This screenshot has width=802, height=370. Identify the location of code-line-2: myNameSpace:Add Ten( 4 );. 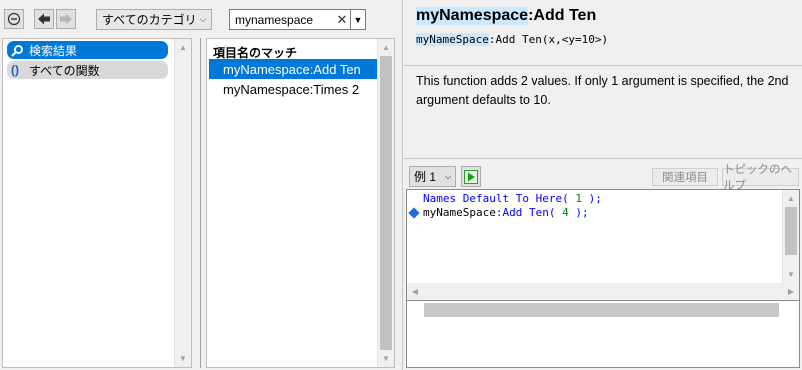
(506, 212).